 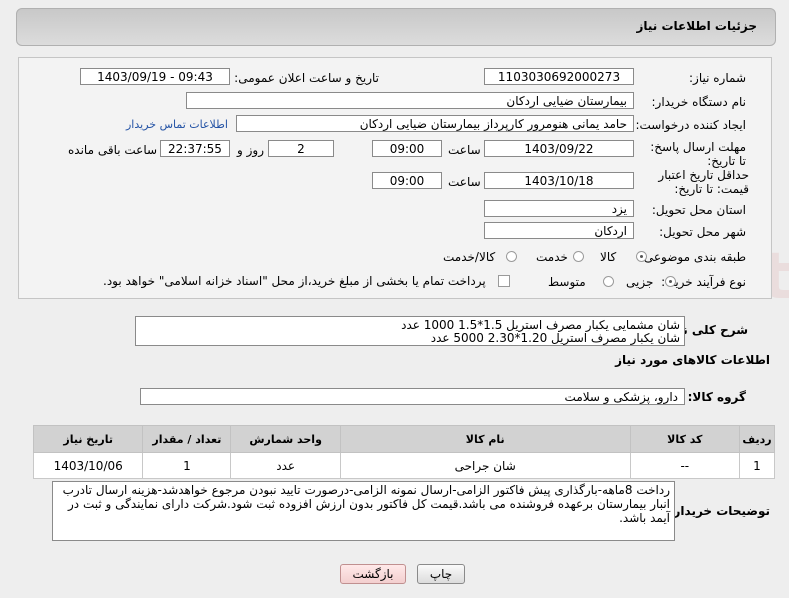 What do you see at coordinates (407, 148) in the screenshot?
I see `reply-time-field: 09:00` at bounding box center [407, 148].